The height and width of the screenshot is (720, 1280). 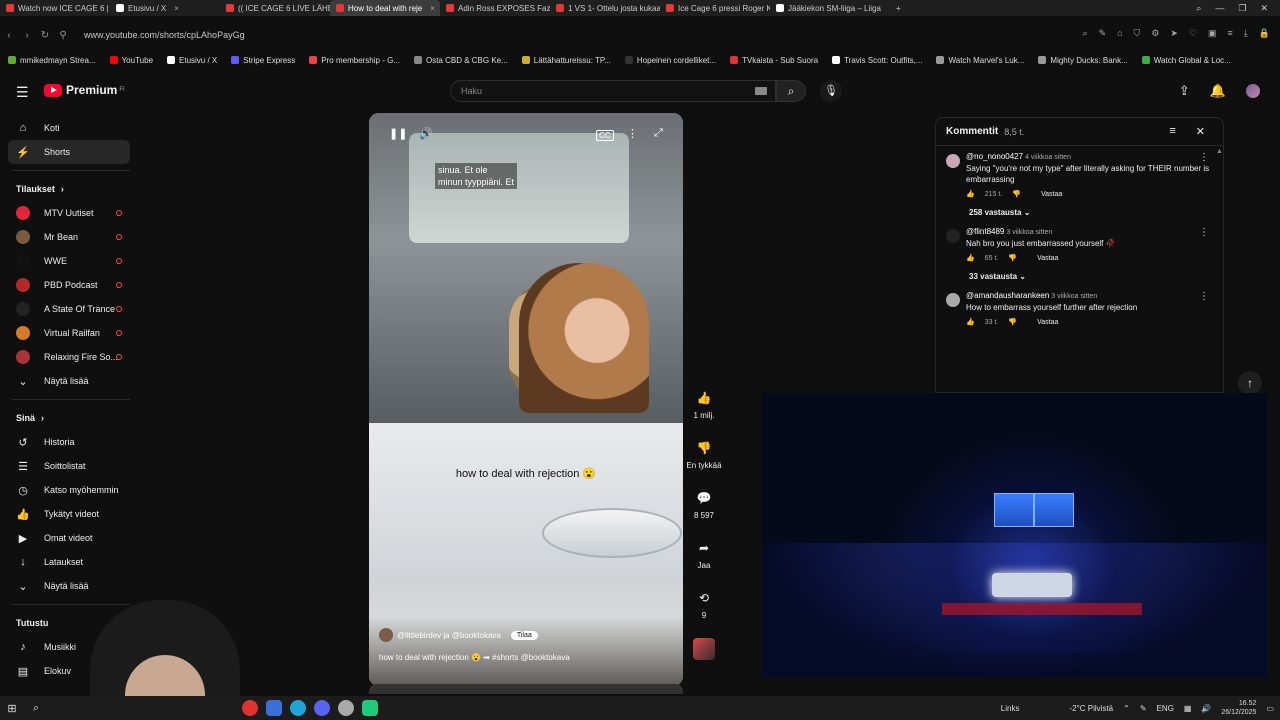 What do you see at coordinates (12, 708) in the screenshot?
I see `windows-start-icon: ⊞` at bounding box center [12, 708].